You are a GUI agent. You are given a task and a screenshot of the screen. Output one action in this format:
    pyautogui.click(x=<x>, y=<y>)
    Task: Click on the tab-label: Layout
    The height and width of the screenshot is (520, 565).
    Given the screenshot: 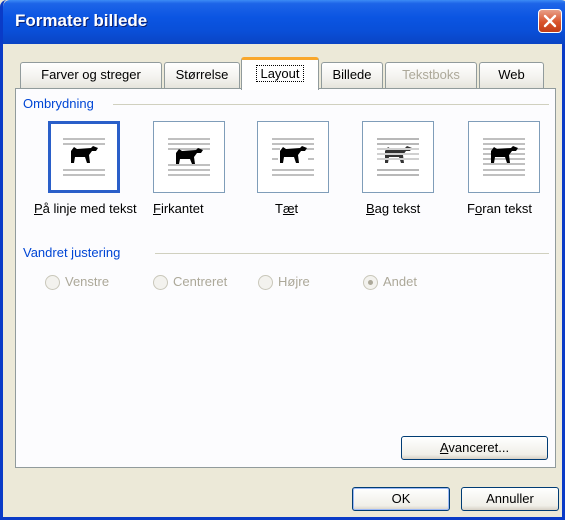 What is the action you would take?
    pyautogui.click(x=280, y=73)
    